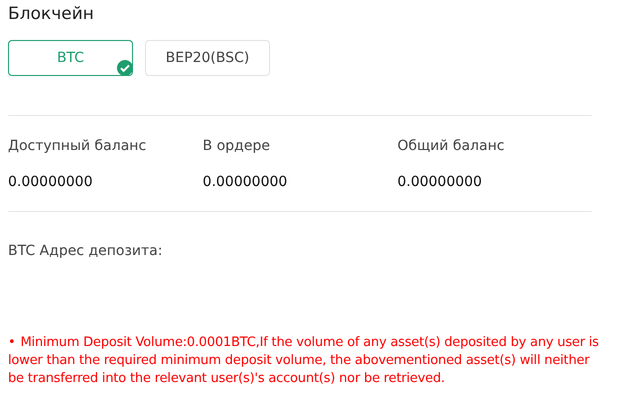 Image resolution: width=640 pixels, height=406 pixels. What do you see at coordinates (125, 68) in the screenshot?
I see `check-icon` at bounding box center [125, 68].